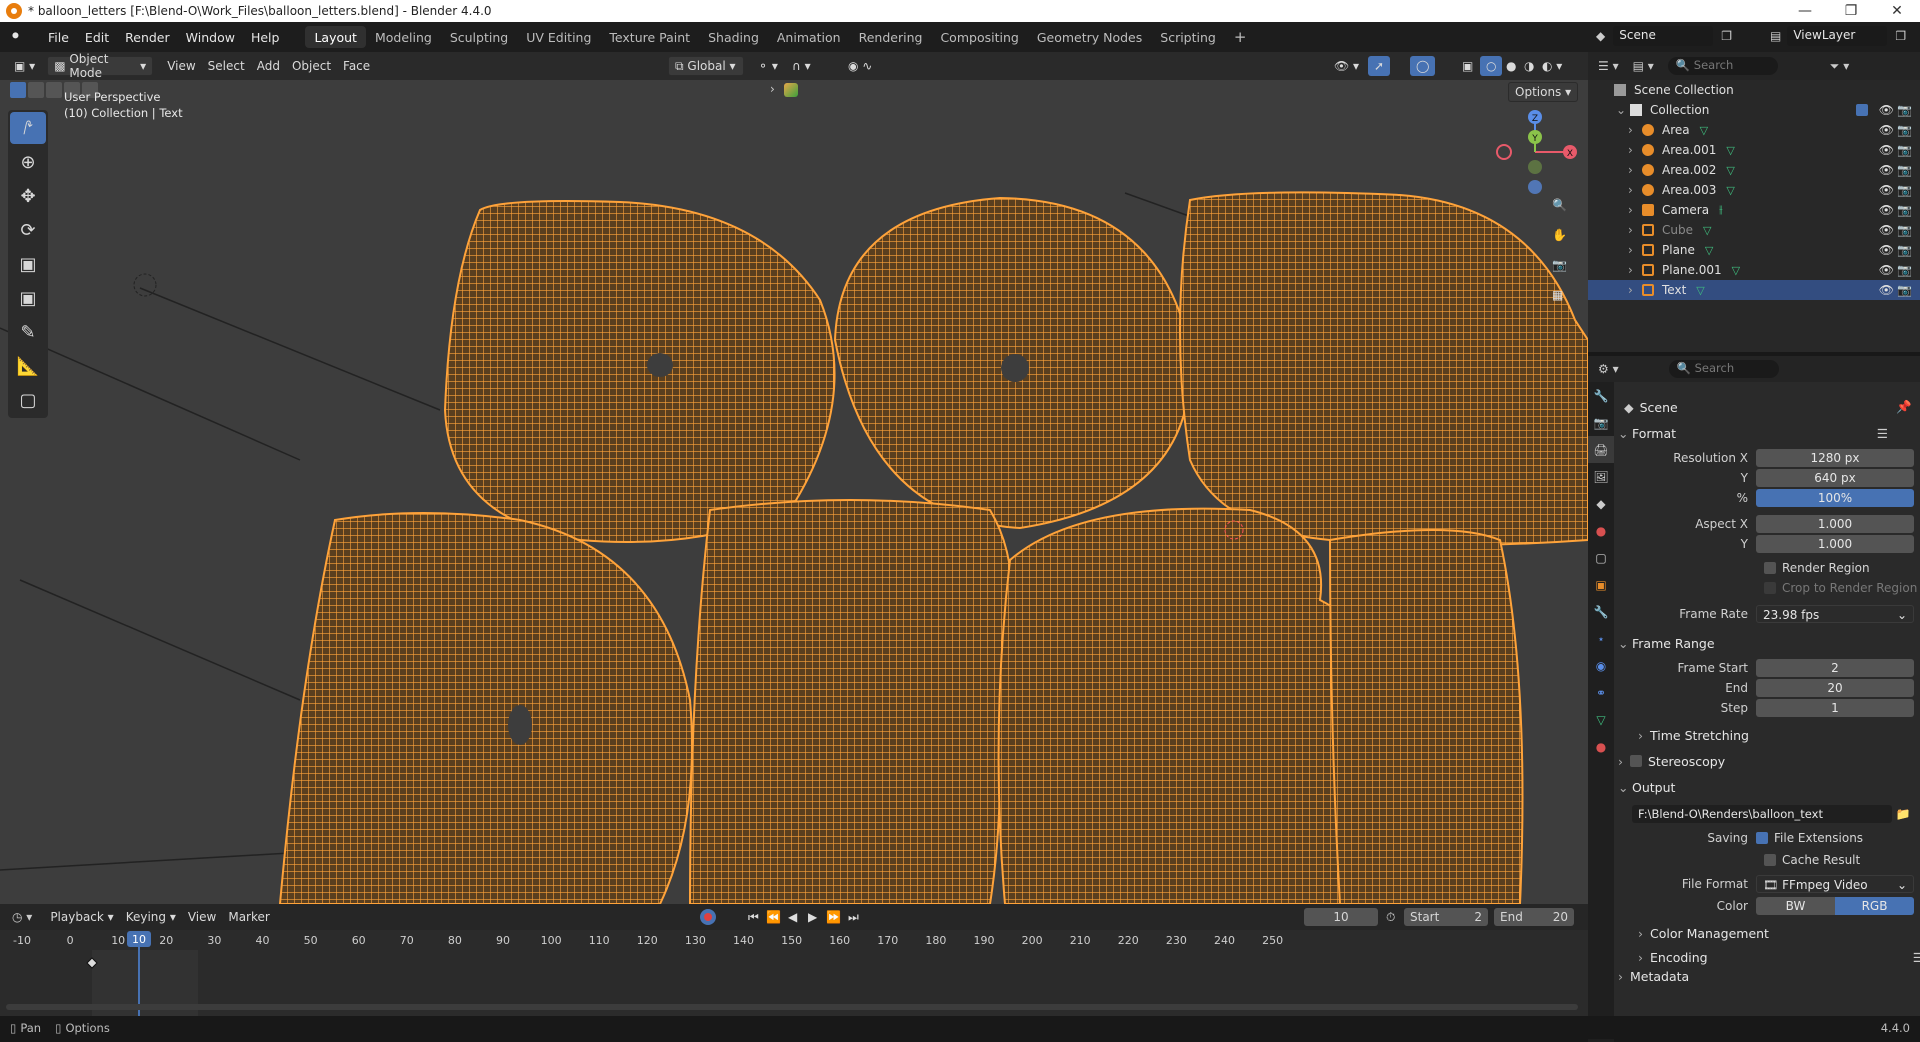  Describe the element at coordinates (1601, 476) in the screenshot. I see `view-layer-tab-icon: 🖼` at that location.